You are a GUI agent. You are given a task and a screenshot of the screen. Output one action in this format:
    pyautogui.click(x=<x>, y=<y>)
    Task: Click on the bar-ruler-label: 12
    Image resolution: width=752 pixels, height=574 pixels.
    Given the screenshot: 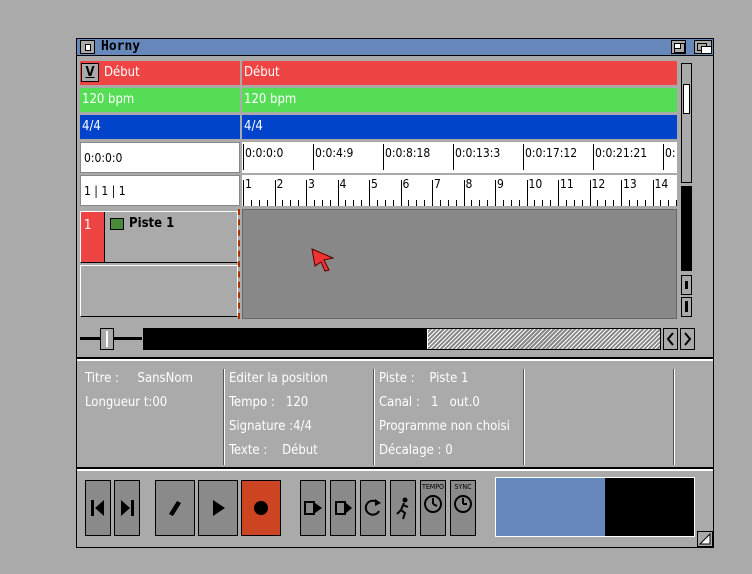 What is the action you would take?
    pyautogui.click(x=598, y=184)
    